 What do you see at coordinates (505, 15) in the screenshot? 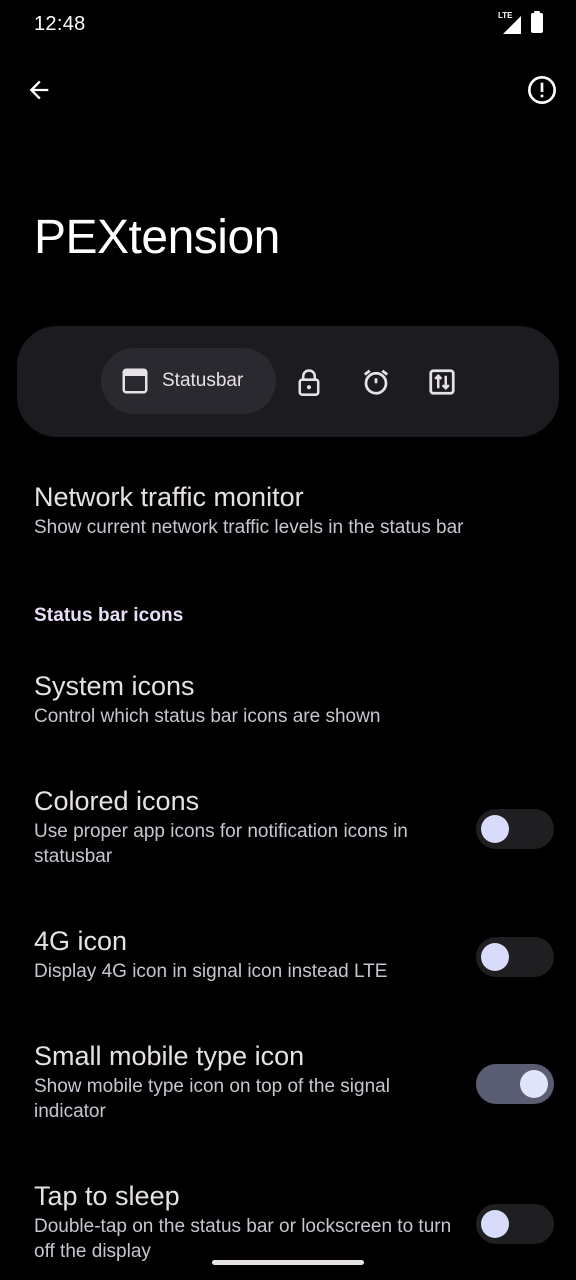
I see `network-type-label: LTE` at bounding box center [505, 15].